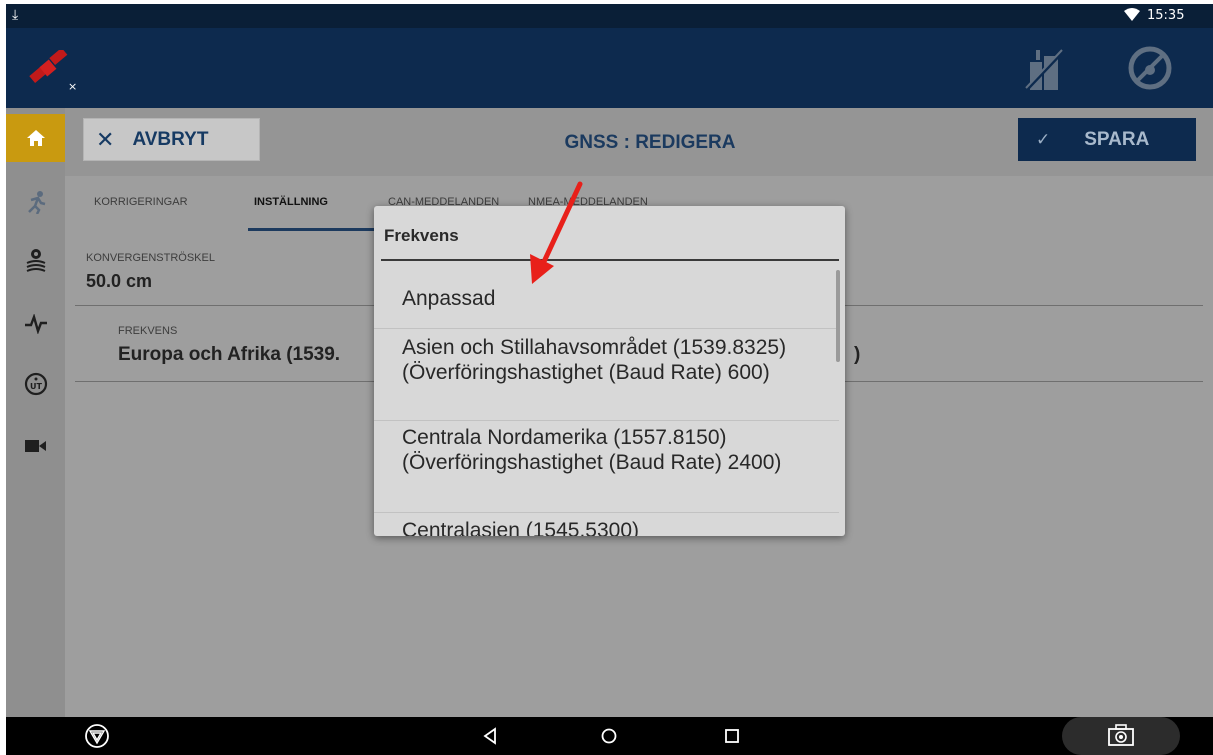 The width and height of the screenshot is (1213, 755). I want to click on camera-icon, so click(1121, 735).